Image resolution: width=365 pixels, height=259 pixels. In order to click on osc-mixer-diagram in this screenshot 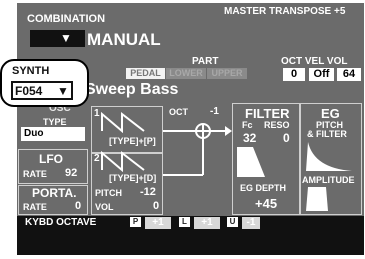, I will do `click(197, 149)`.